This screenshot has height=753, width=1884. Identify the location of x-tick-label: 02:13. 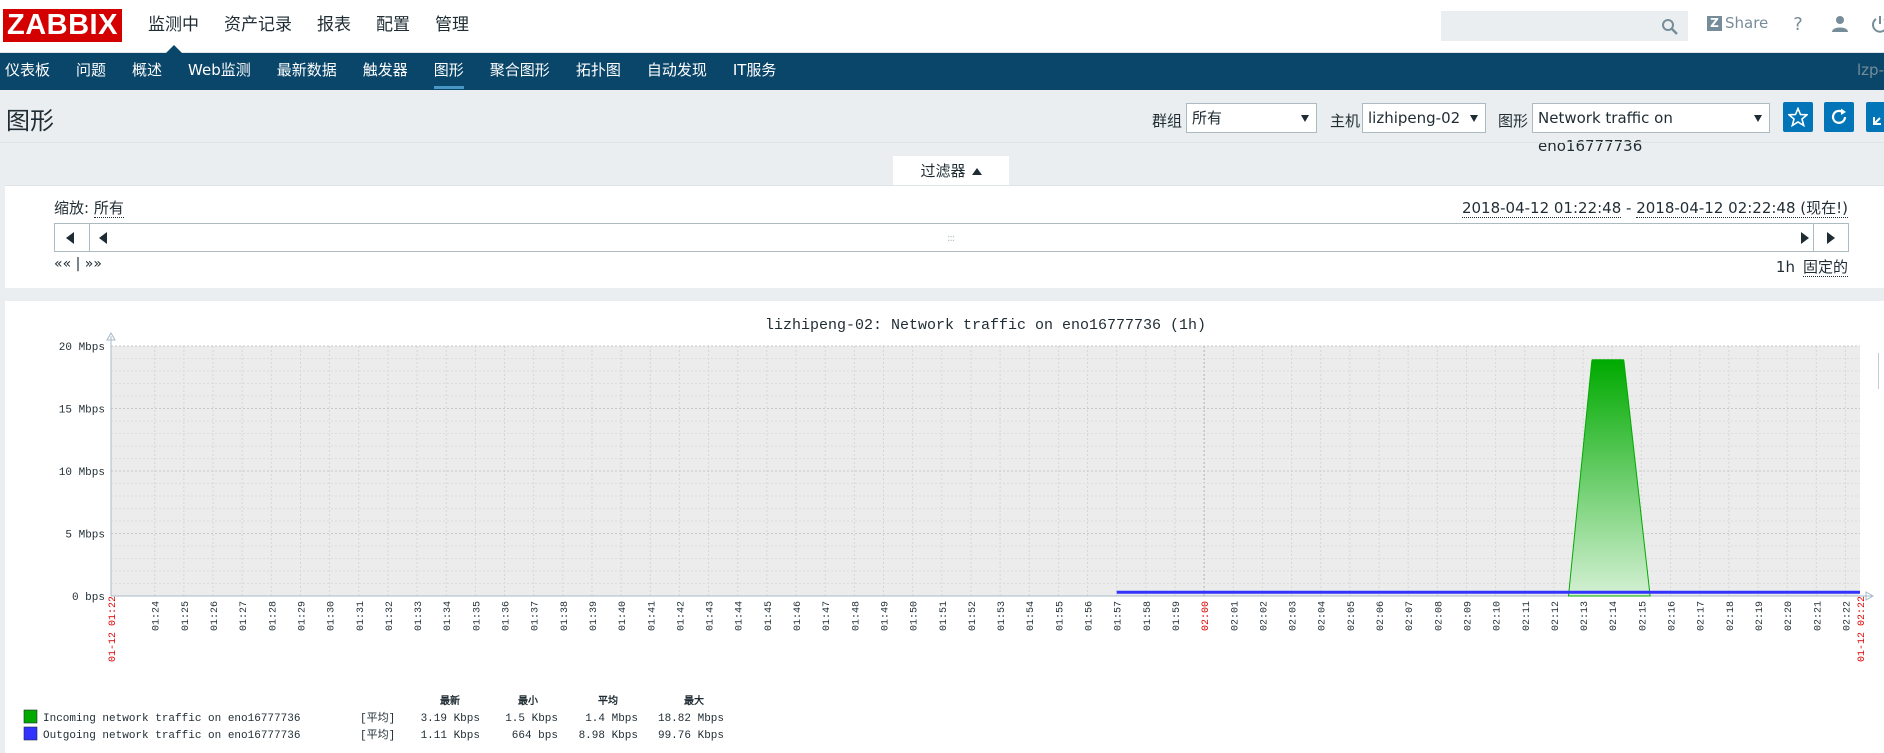
(1585, 616).